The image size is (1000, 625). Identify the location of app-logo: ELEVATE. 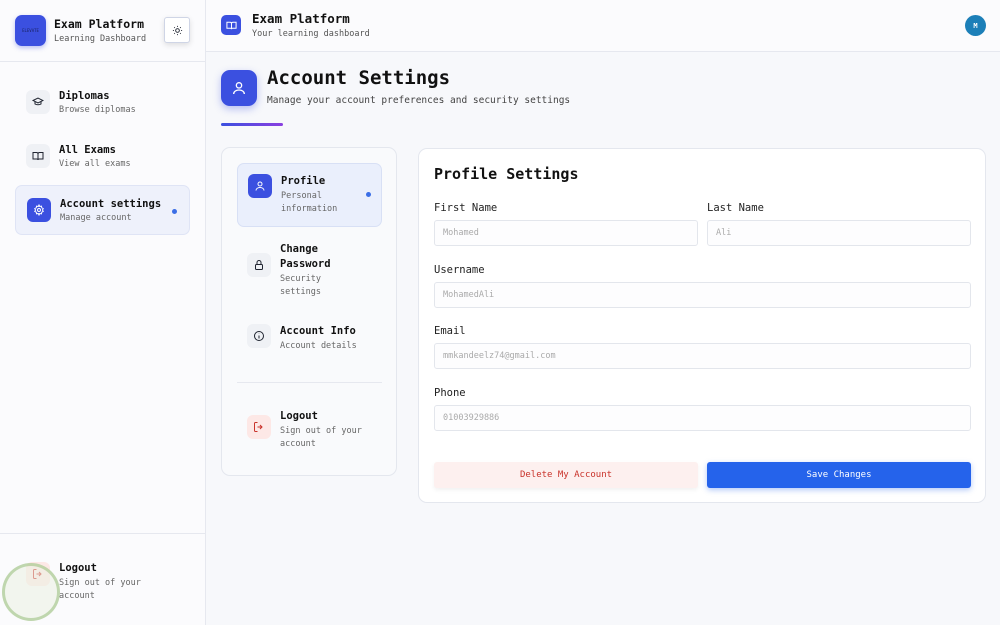
(30, 30).